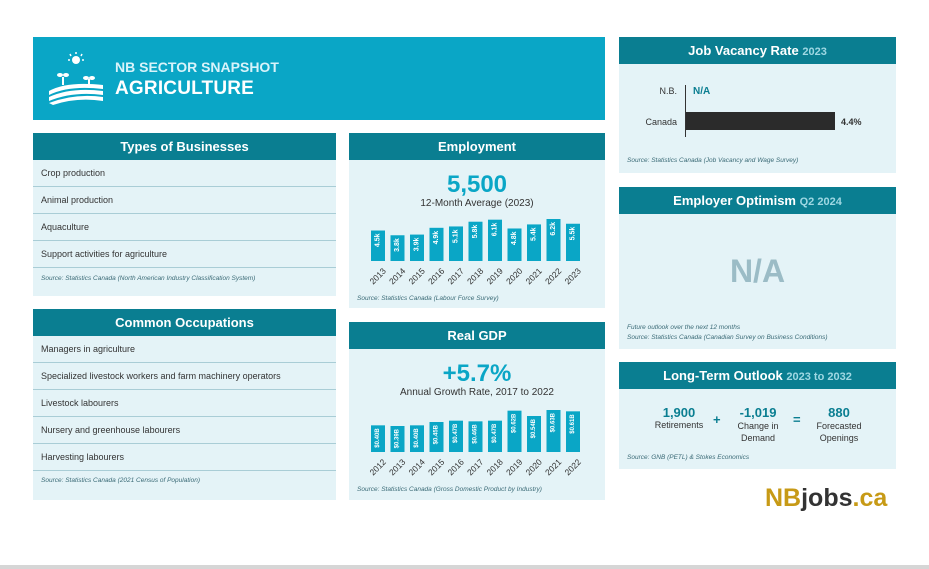 The image size is (929, 569). I want to click on gdp-subtitle: Annual Growth Rate, 2017 to 2022, so click(477, 392).